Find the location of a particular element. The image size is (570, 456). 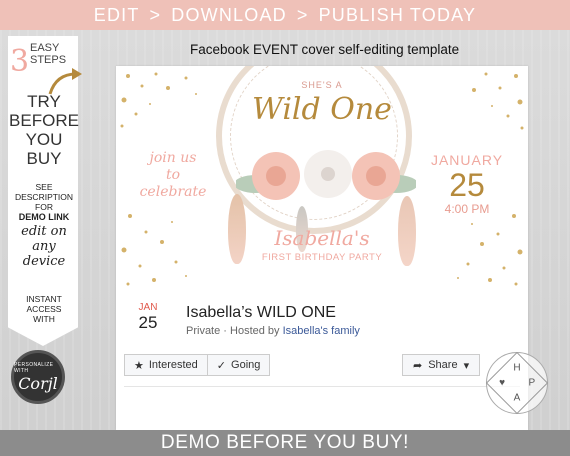

edit-line: any is located at coordinates (44, 246).